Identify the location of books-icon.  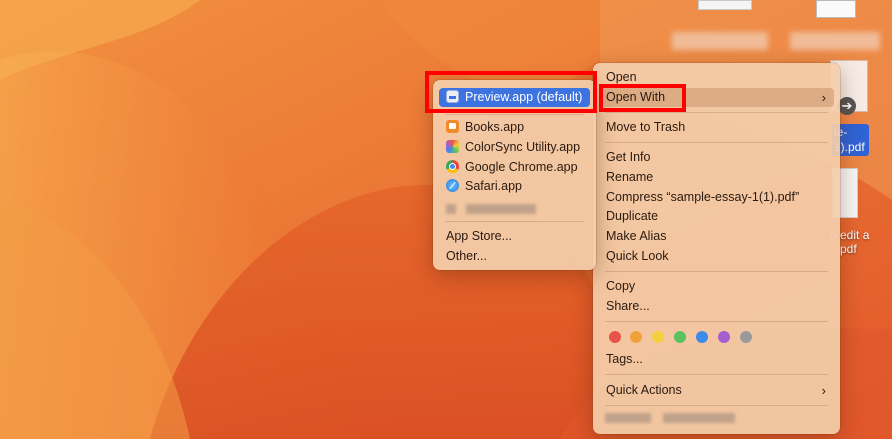
(452, 126).